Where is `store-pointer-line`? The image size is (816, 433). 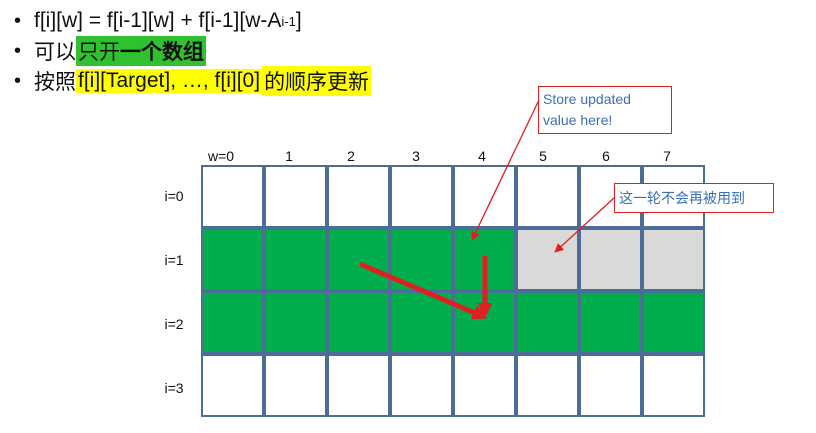 store-pointer-line is located at coordinates (505, 170).